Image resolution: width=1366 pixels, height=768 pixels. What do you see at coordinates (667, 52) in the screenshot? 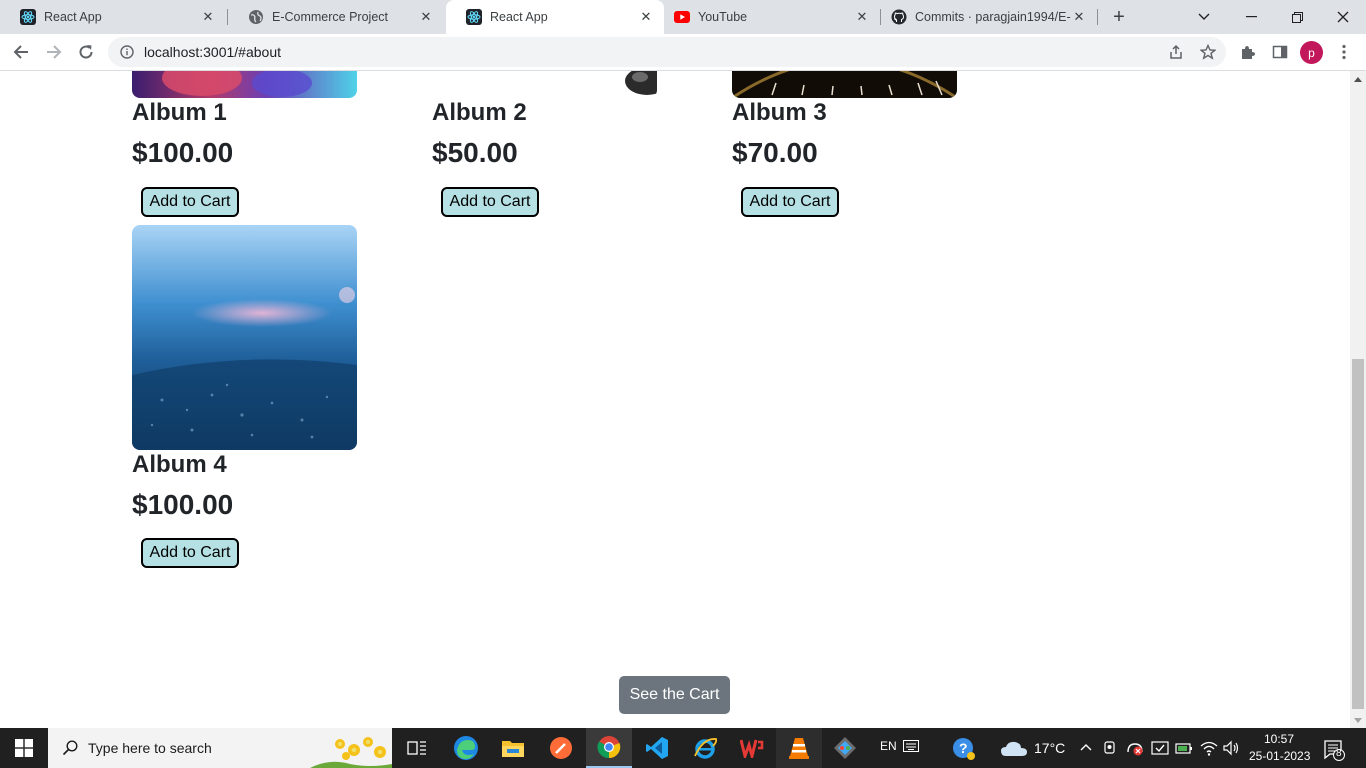
I see `address-bar: localhost:3001/#about` at bounding box center [667, 52].